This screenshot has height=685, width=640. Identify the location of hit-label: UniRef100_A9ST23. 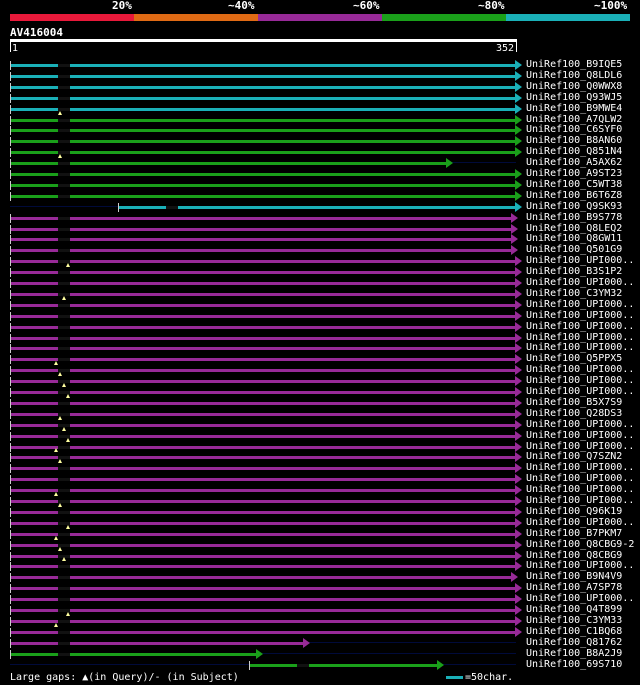
(574, 173).